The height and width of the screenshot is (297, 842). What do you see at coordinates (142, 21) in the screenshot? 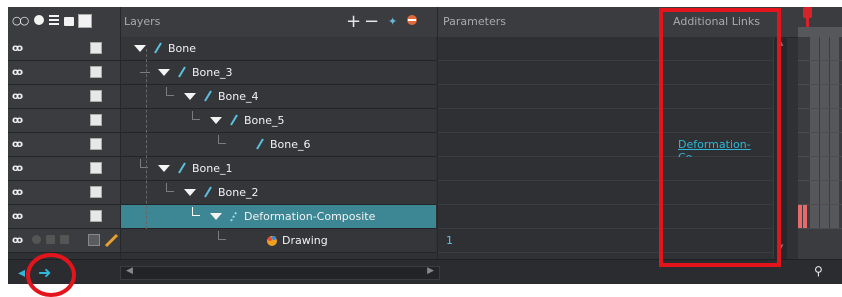
I see `layers-column-header: Layers` at bounding box center [142, 21].